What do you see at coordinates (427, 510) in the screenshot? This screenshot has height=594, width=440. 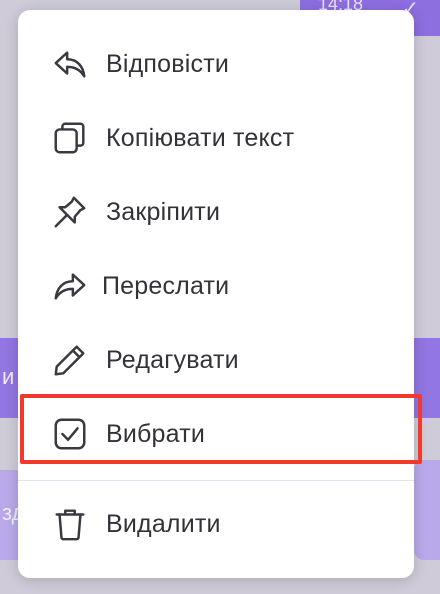 I see `message-bubble` at bounding box center [427, 510].